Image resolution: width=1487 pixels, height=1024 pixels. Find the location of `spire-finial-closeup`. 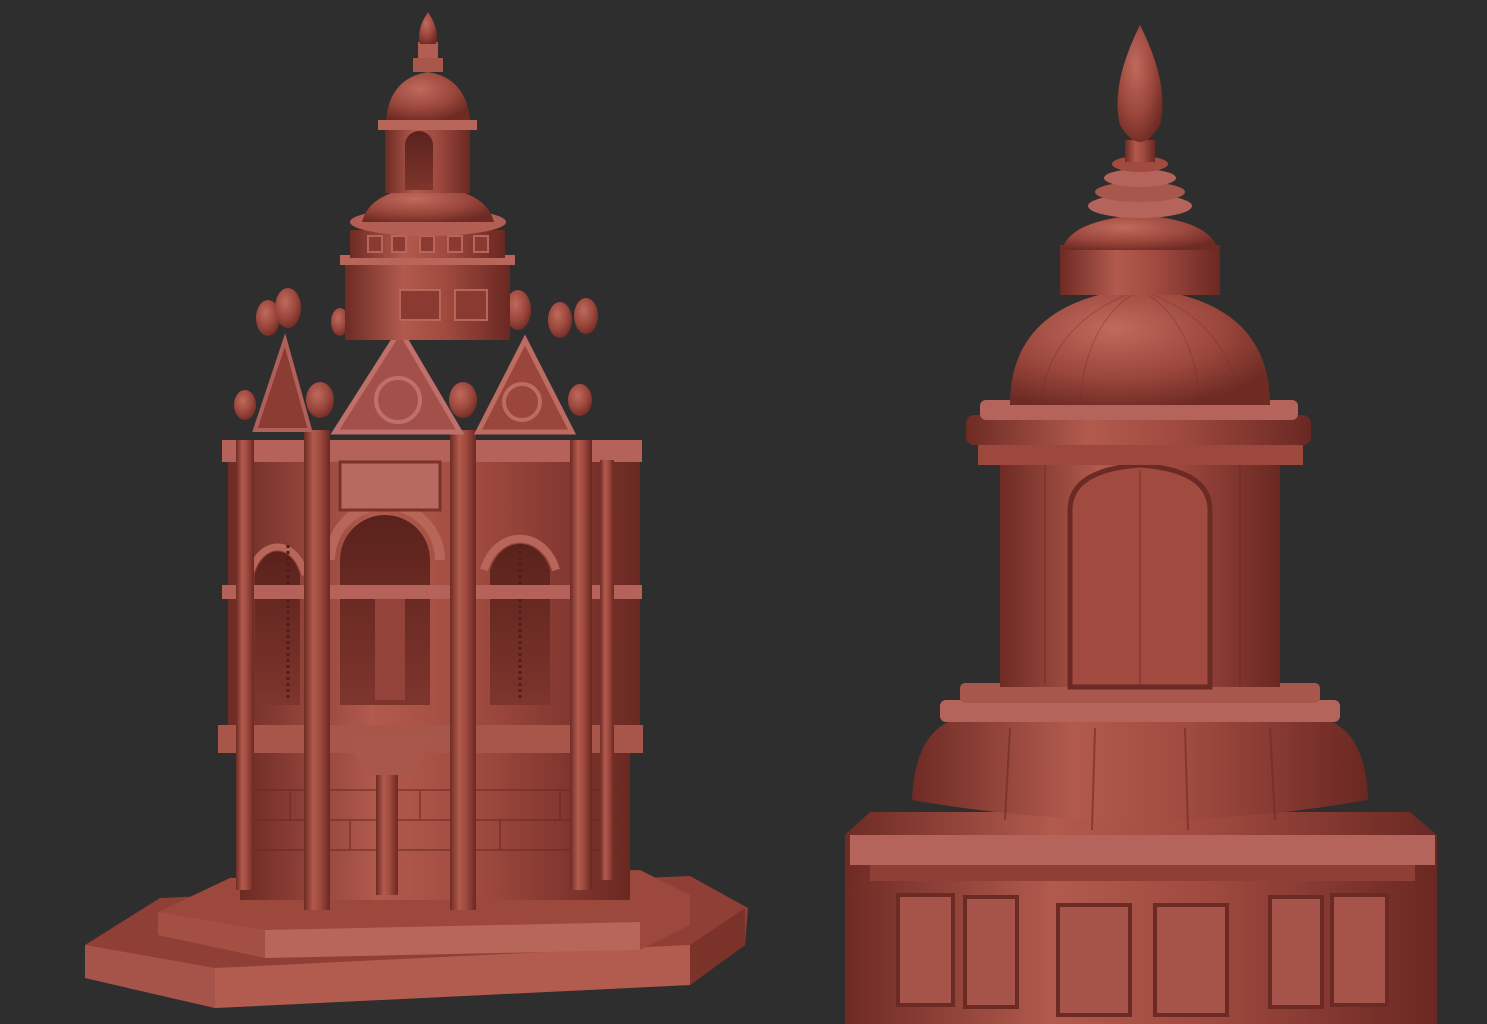

spire-finial-closeup is located at coordinates (1140, 83).